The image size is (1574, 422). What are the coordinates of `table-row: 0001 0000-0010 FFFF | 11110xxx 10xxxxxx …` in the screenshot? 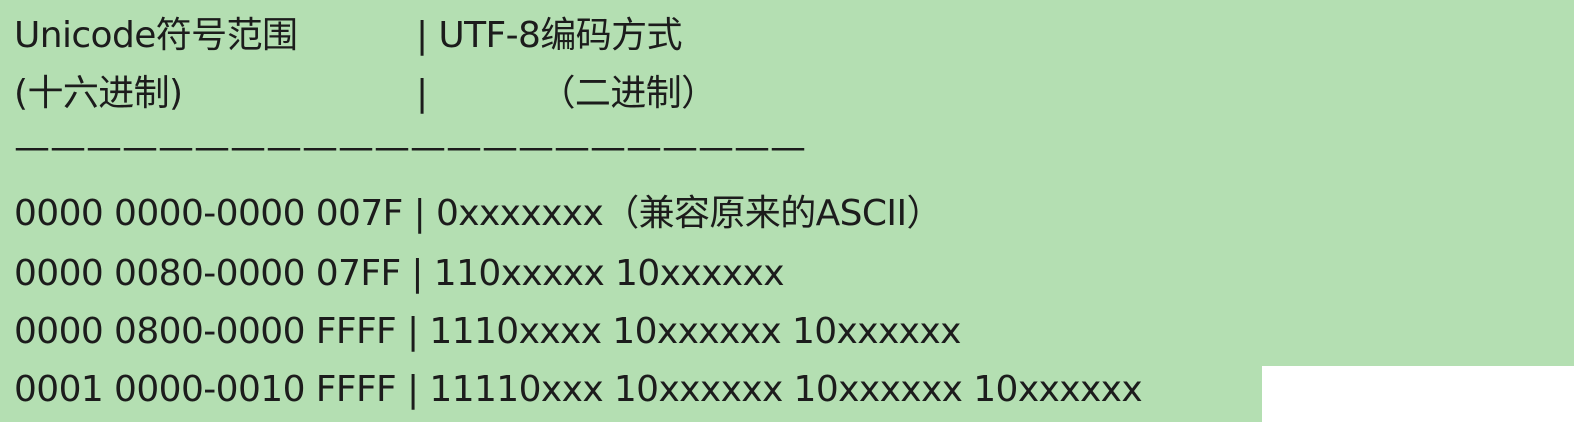 It's located at (578, 390).